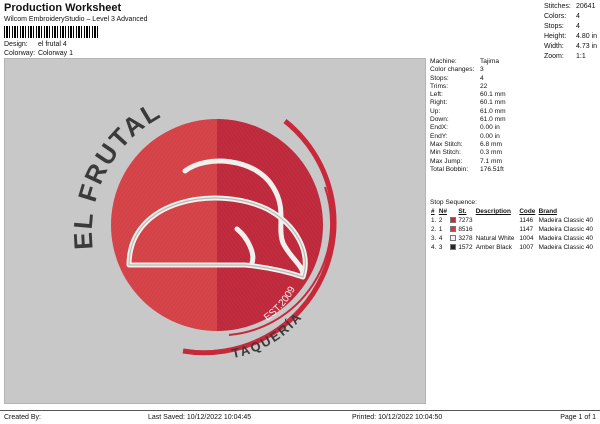  I want to click on stat-label: Height:, so click(555, 36).